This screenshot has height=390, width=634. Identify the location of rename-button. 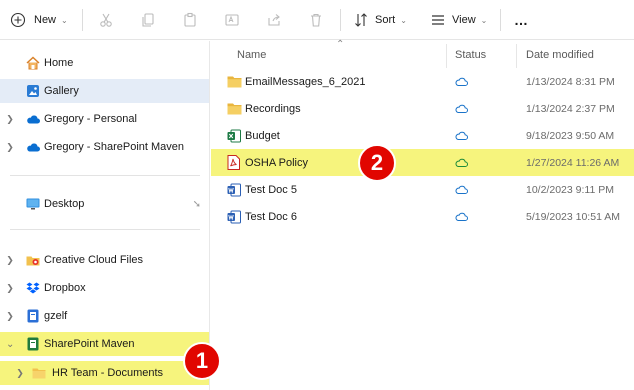
(232, 20).